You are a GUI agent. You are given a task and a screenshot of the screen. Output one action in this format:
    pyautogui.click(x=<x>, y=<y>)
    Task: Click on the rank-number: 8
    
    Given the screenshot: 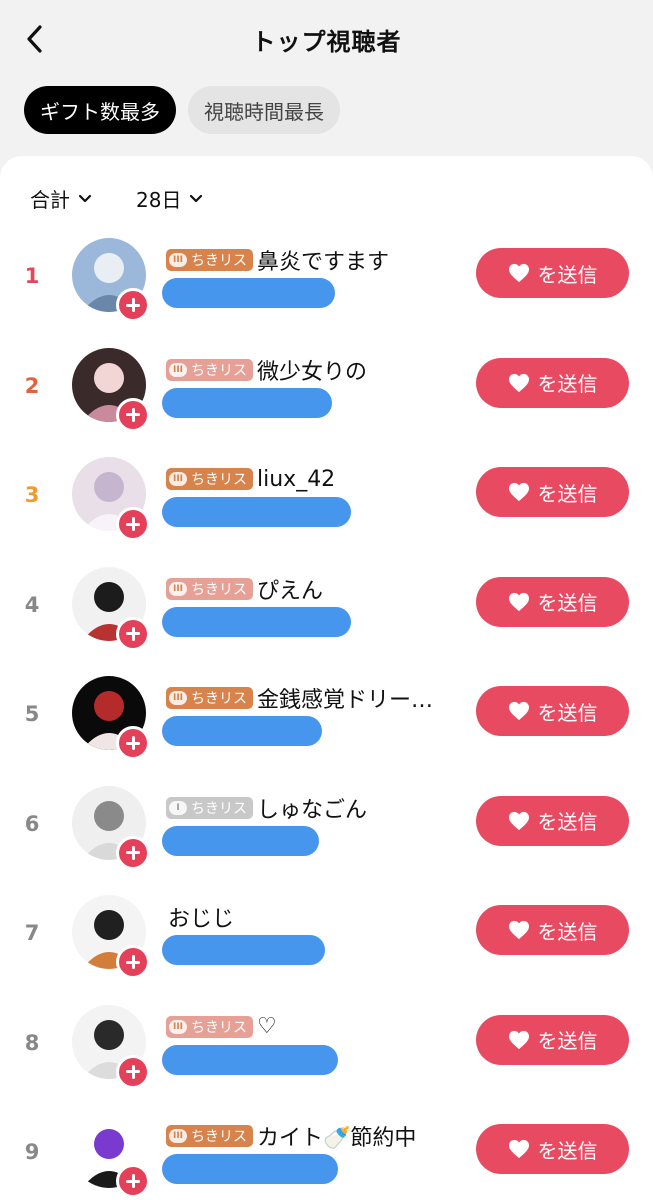 What is the action you would take?
    pyautogui.click(x=32, y=1042)
    